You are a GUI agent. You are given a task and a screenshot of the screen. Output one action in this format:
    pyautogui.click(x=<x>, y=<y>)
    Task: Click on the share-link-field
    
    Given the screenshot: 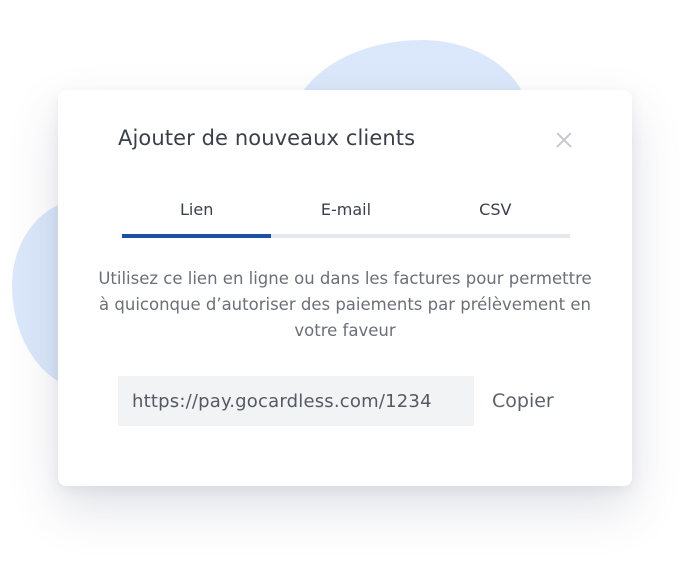 What is the action you would take?
    pyautogui.click(x=296, y=401)
    